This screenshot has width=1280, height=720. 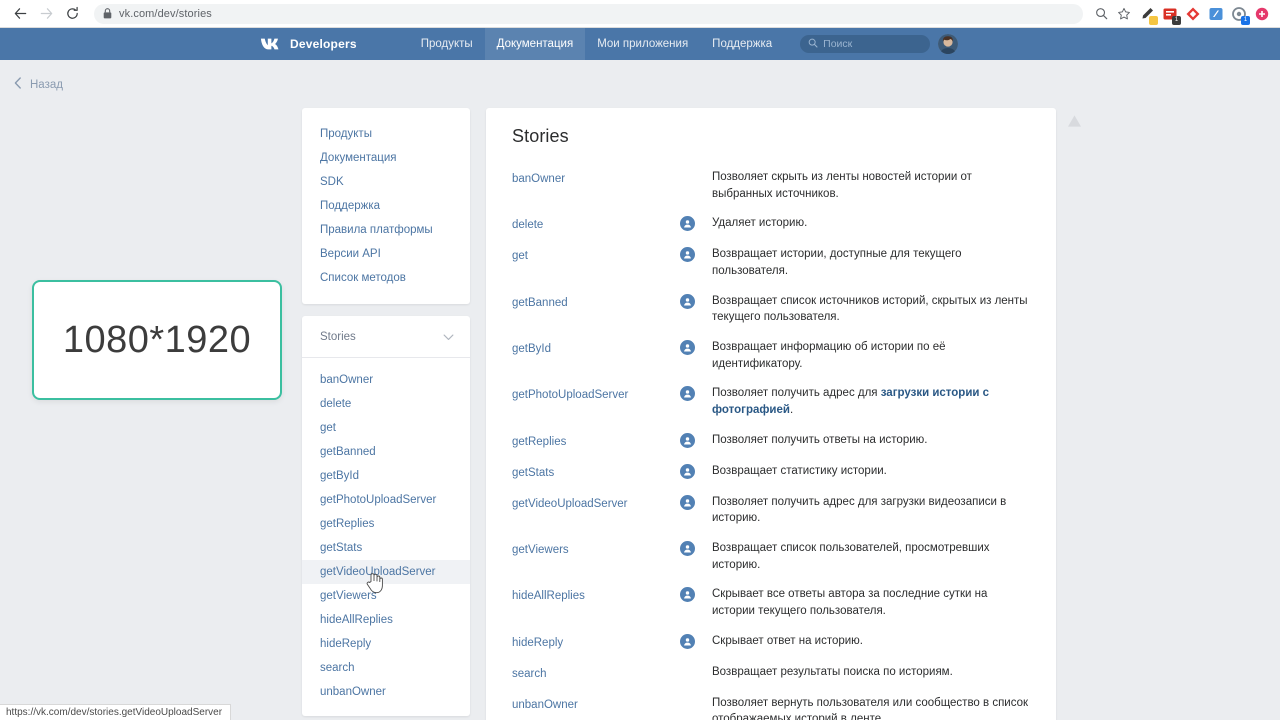 What do you see at coordinates (538, 179) in the screenshot?
I see `method-link-banOwner: banOwner` at bounding box center [538, 179].